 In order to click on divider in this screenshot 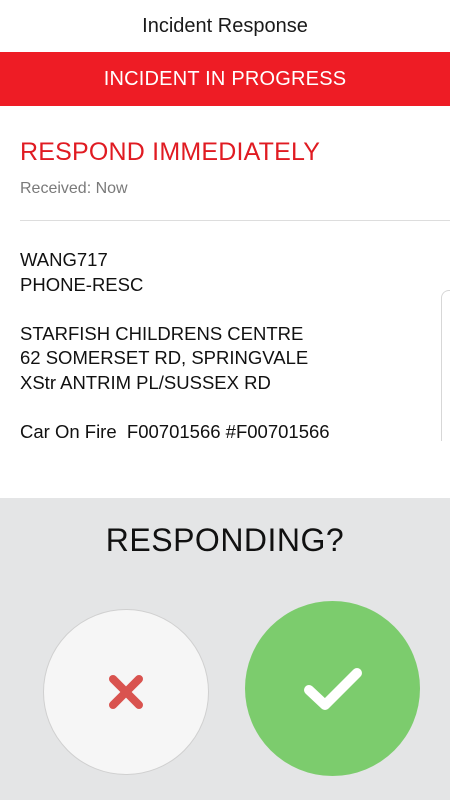, I will do `click(235, 220)`.